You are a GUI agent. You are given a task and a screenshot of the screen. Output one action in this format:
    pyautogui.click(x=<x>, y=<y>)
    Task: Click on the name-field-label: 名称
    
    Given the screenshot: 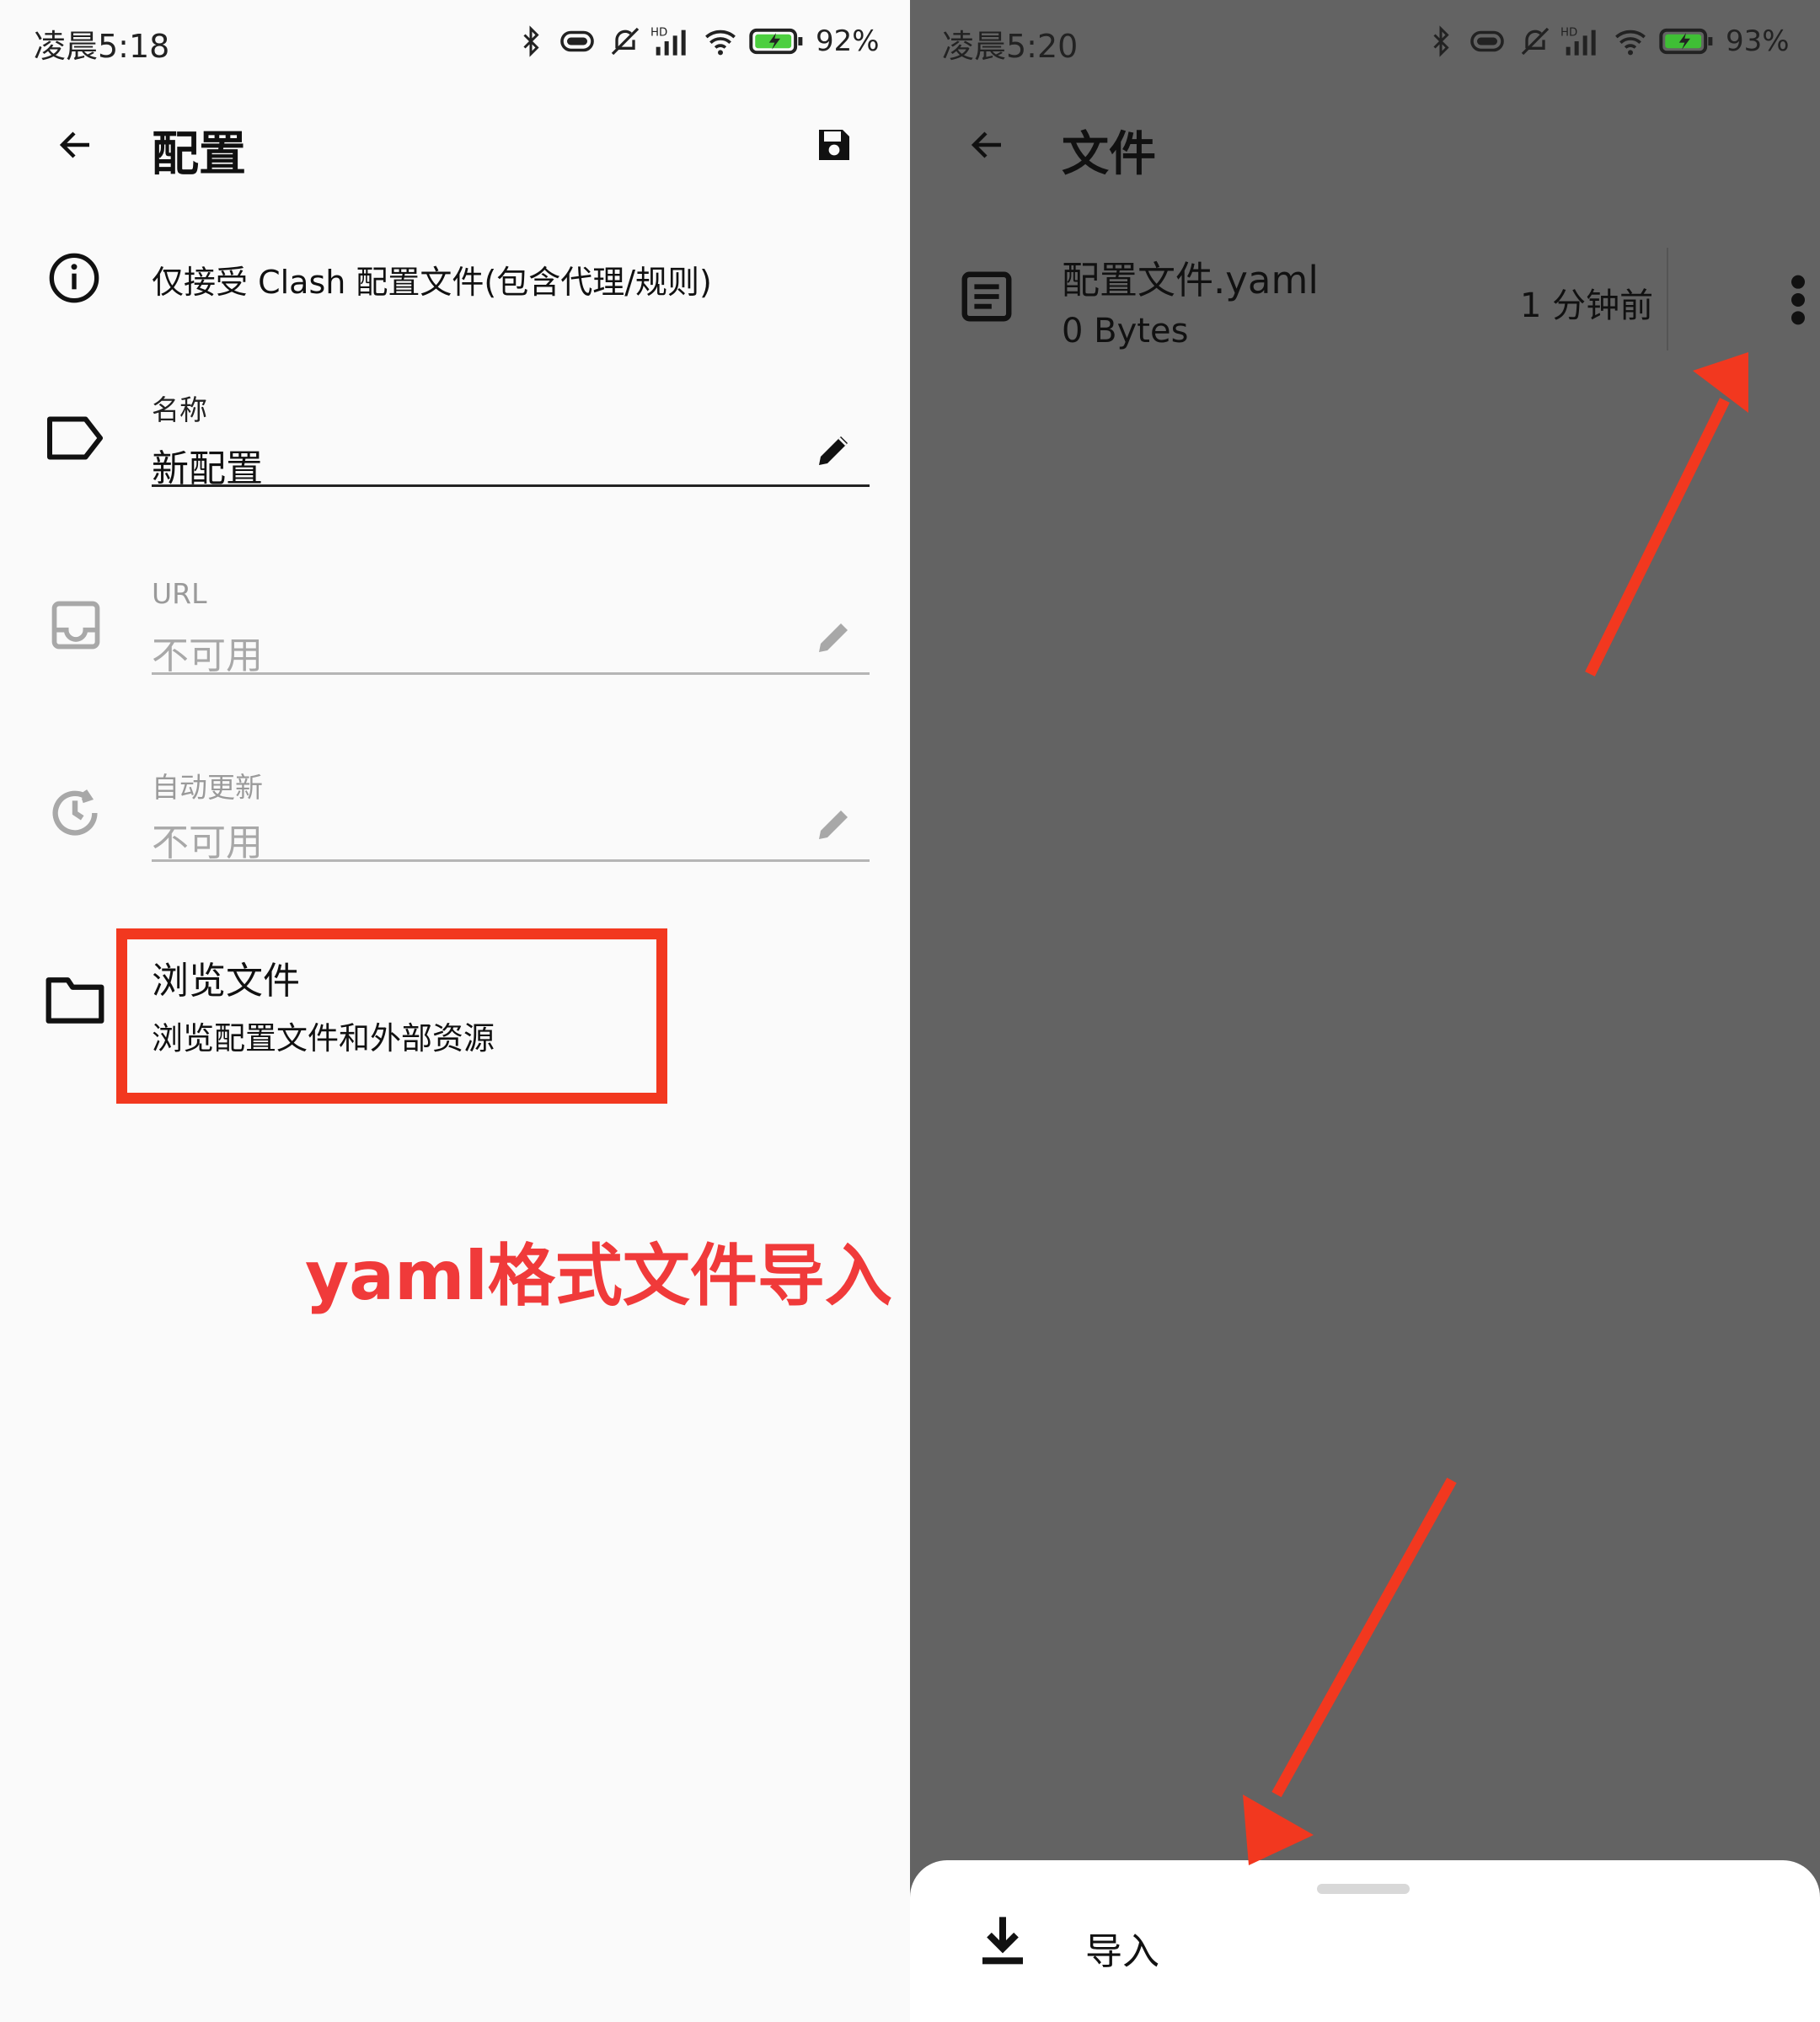 What is the action you would take?
    pyautogui.click(x=179, y=409)
    